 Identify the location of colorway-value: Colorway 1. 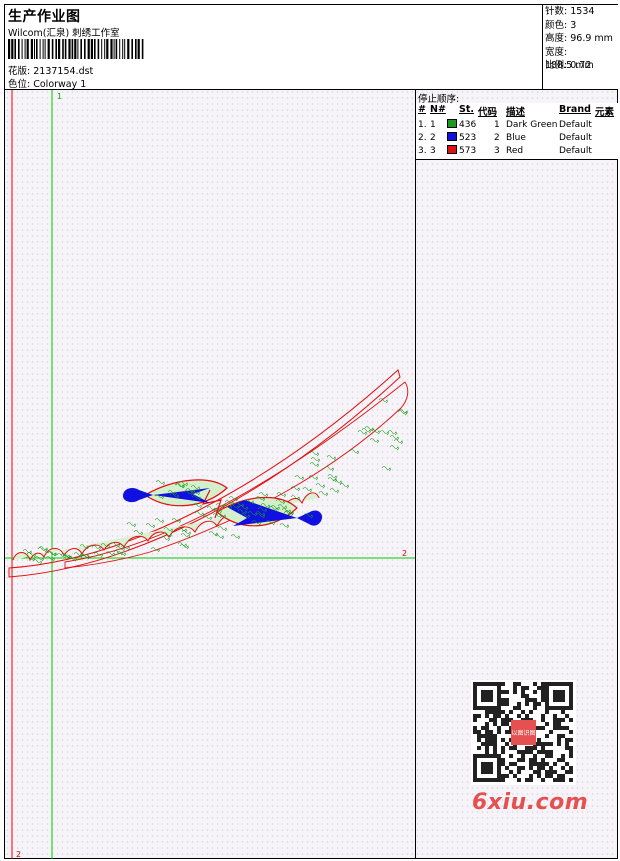
(60, 84).